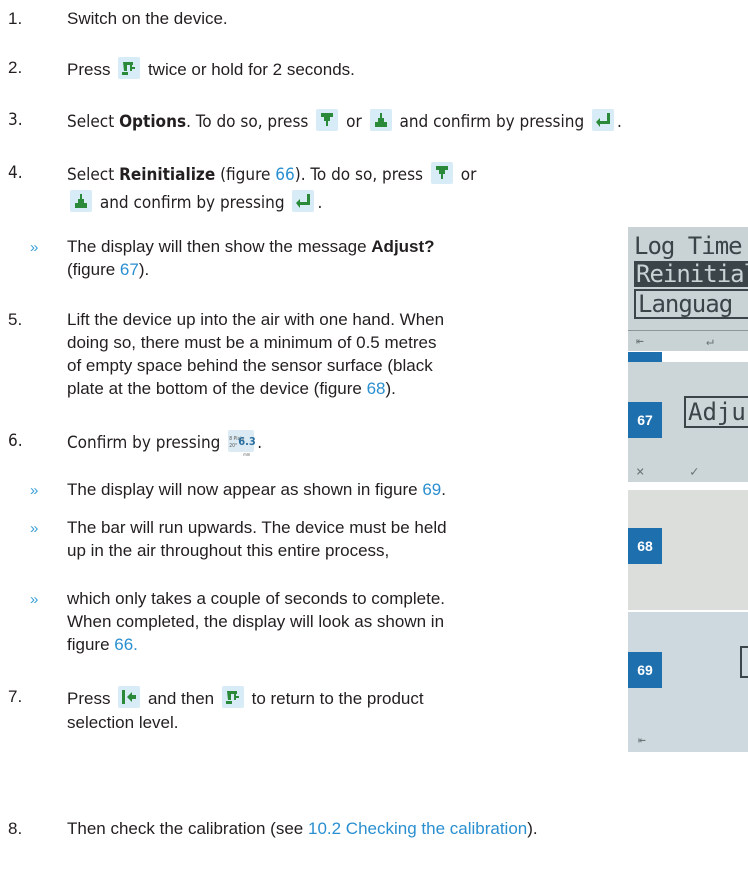 The width and height of the screenshot is (748, 876). I want to click on figure-reference: 69, so click(431, 489).